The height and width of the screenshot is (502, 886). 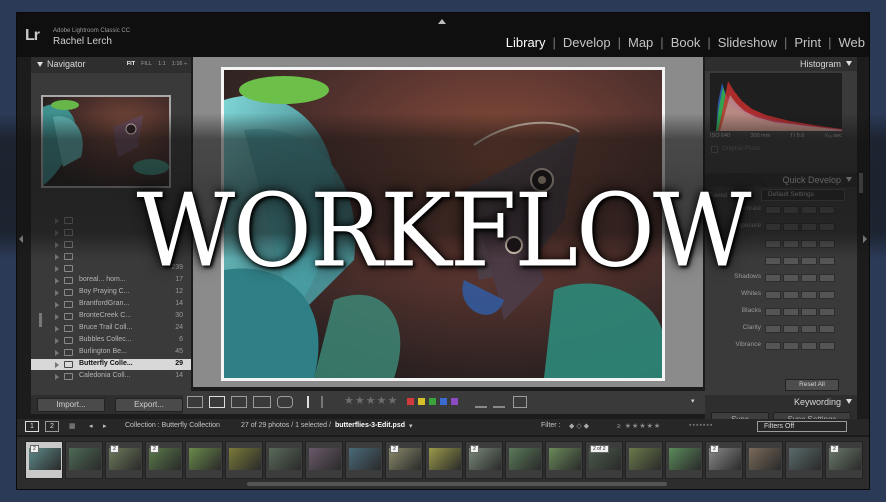 I want to click on flag-icon, so click(x=311, y=402).